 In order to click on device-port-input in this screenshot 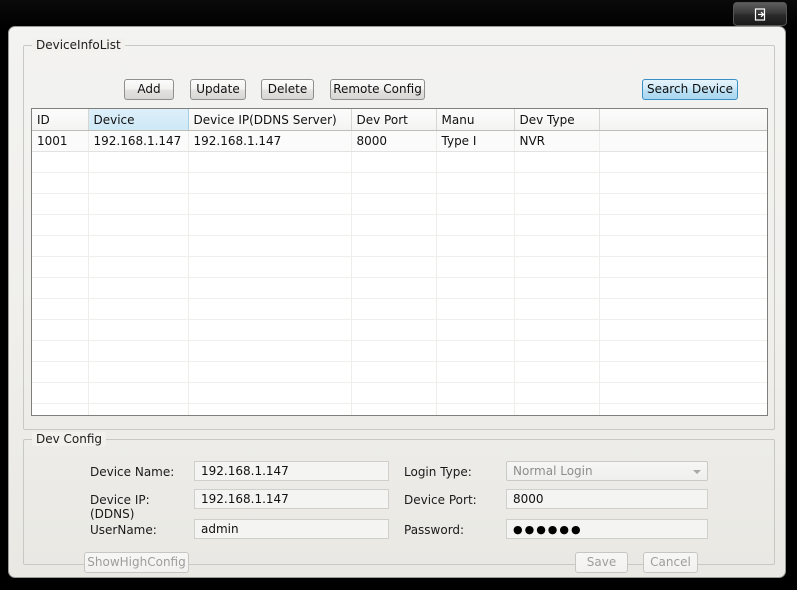, I will do `click(607, 499)`.